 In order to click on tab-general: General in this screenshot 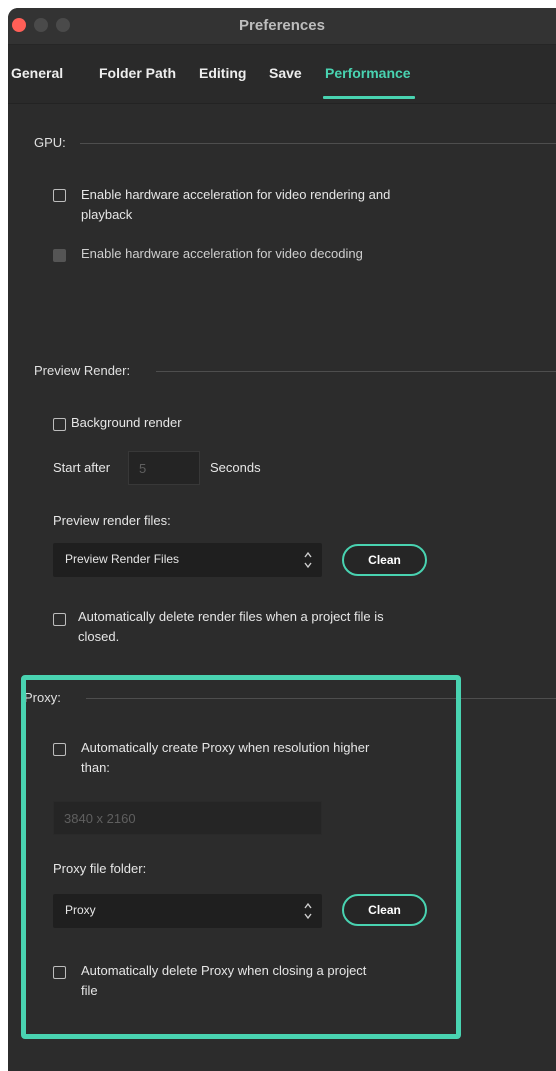, I will do `click(37, 73)`.